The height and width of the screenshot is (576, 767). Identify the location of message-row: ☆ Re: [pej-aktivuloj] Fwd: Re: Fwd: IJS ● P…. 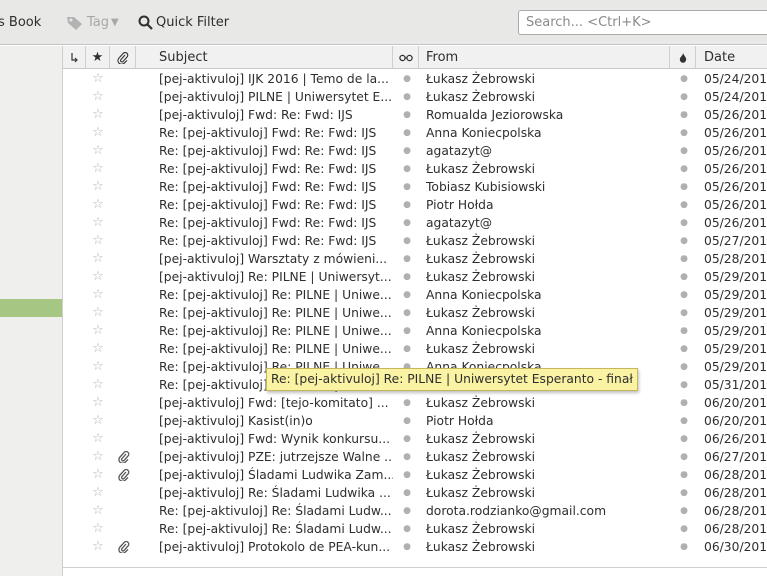
(415, 205).